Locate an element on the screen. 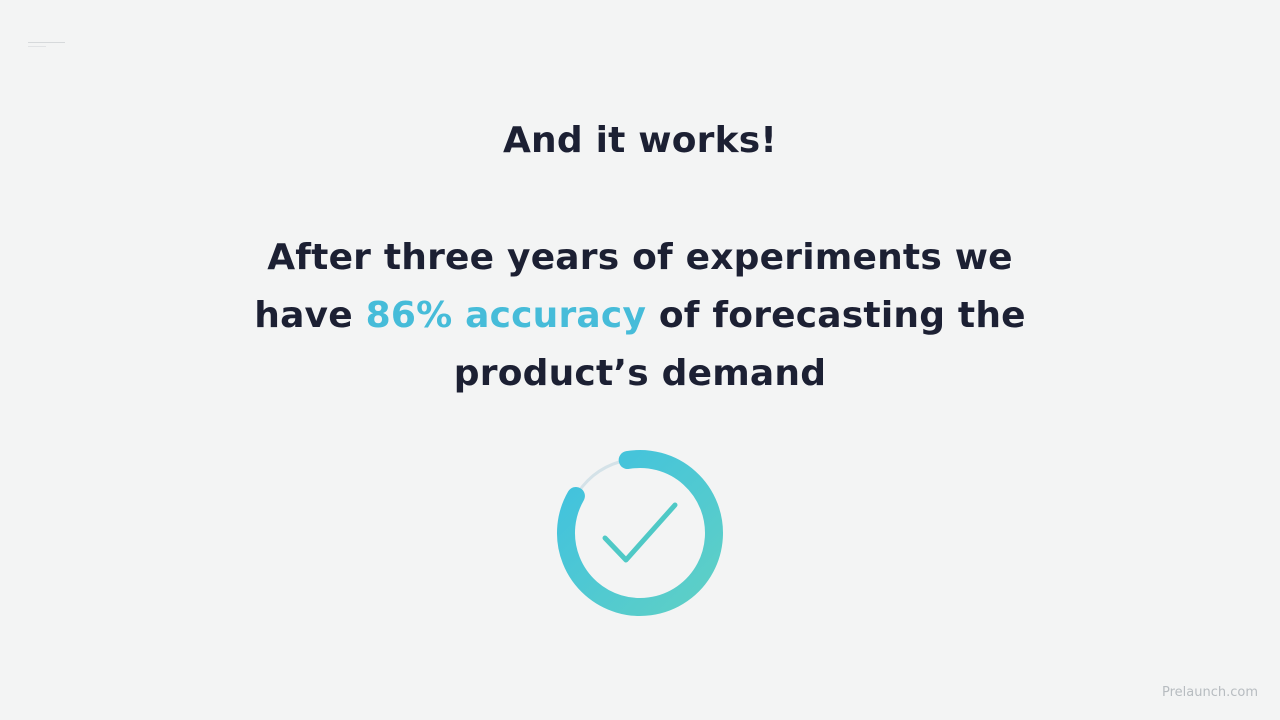 Image resolution: width=1280 pixels, height=720 pixels. footer-brand: Prelaunch.com is located at coordinates (1209, 692).